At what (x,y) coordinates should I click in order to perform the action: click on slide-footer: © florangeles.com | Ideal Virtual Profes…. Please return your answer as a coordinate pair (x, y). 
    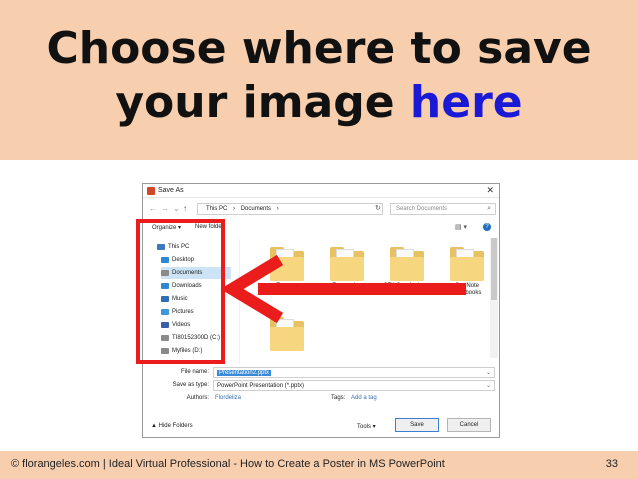
    Looking at the image, I should click on (319, 465).